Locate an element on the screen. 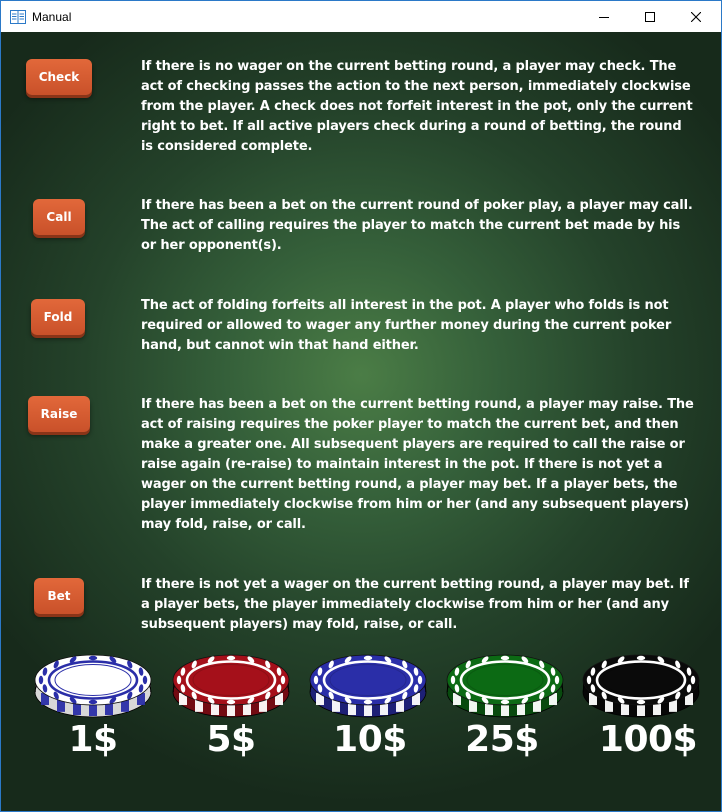 This screenshot has width=722, height=812. call-button: Call is located at coordinates (59, 217).